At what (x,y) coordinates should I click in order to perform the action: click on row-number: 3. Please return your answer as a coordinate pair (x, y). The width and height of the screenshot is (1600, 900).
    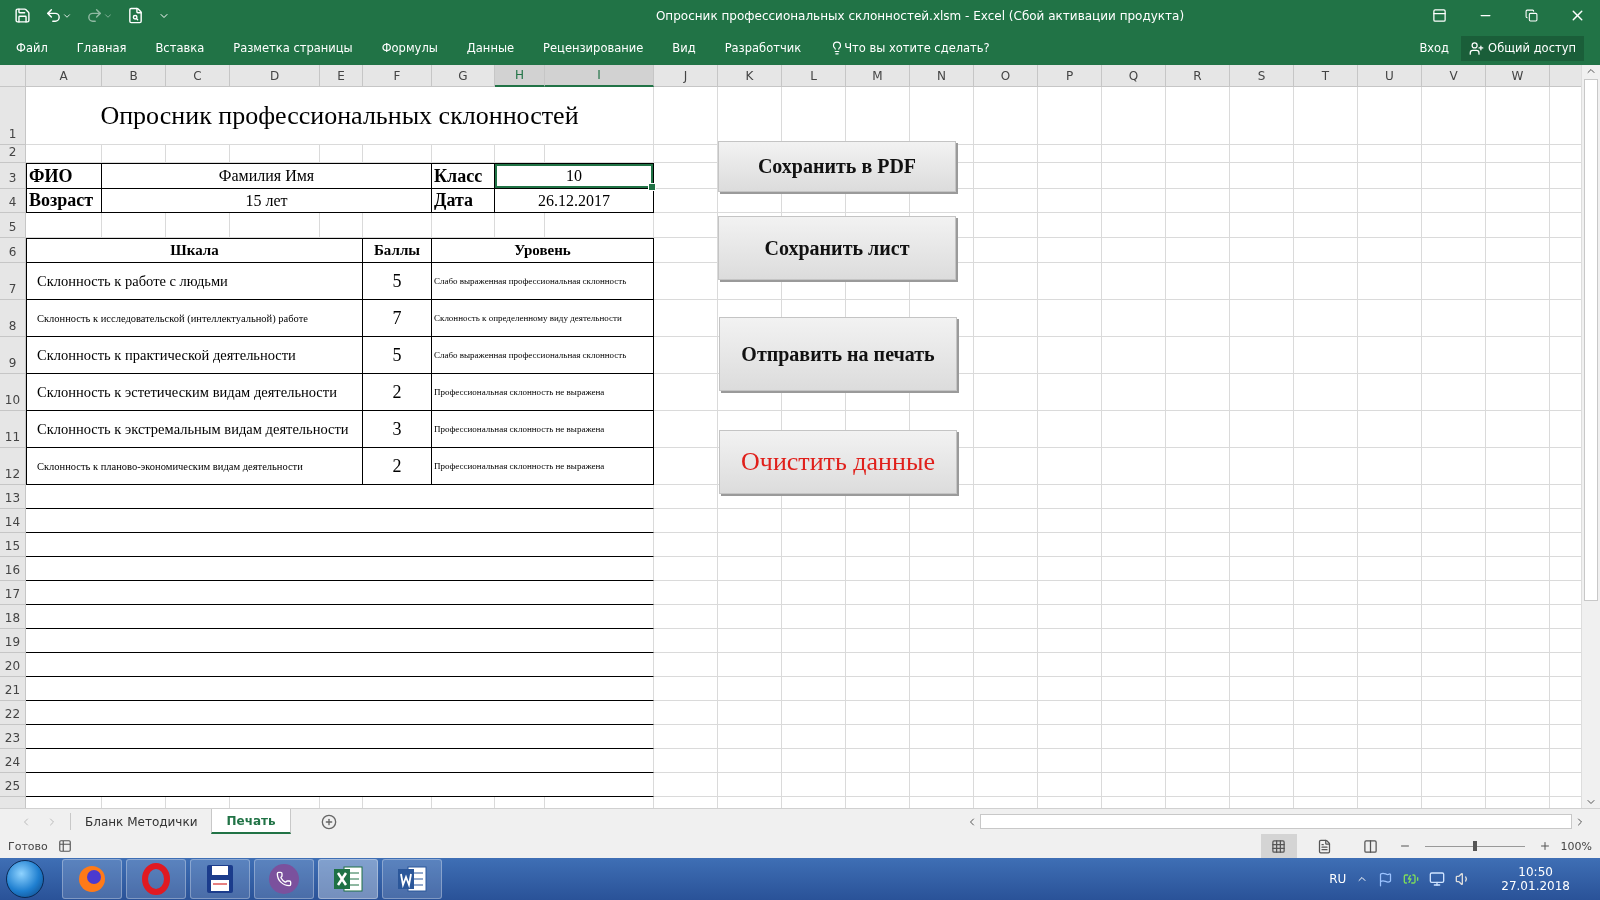
    Looking at the image, I should click on (13, 176).